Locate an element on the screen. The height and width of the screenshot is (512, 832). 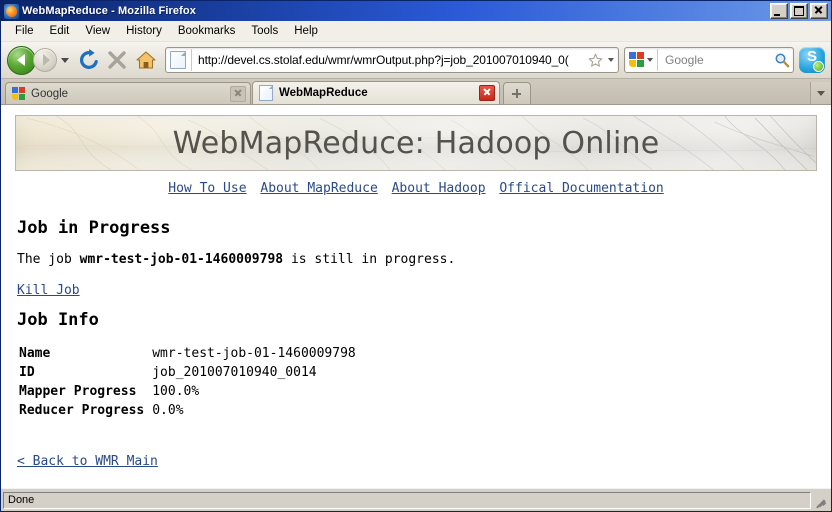
status-bar: Done is located at coordinates (416, 499).